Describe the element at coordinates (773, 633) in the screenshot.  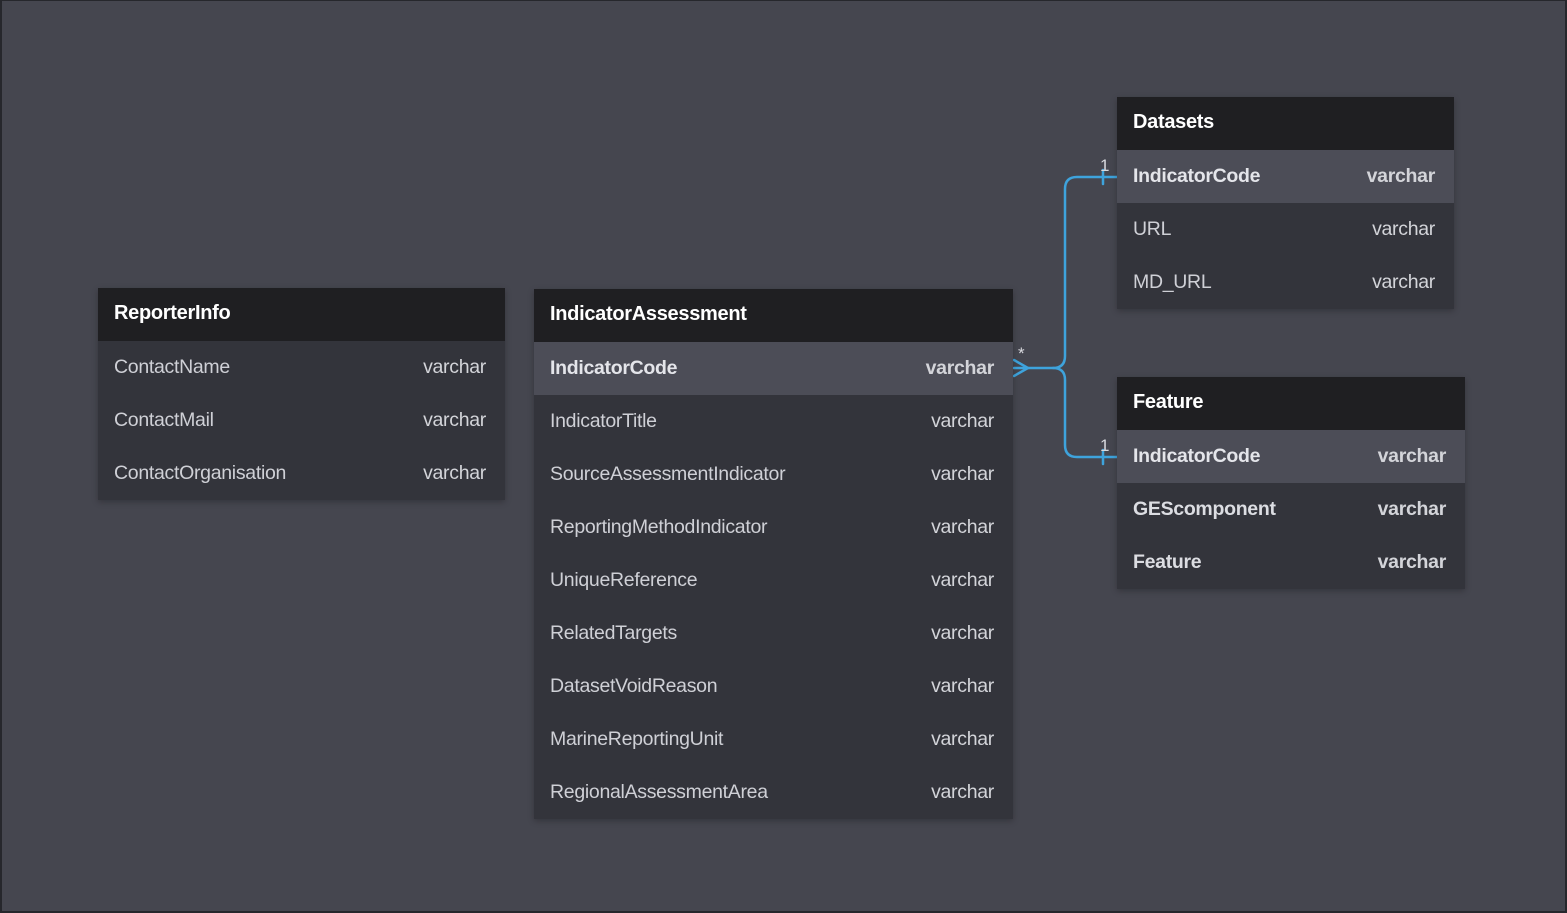
I see `table-row: RelatedTargets varchar` at that location.